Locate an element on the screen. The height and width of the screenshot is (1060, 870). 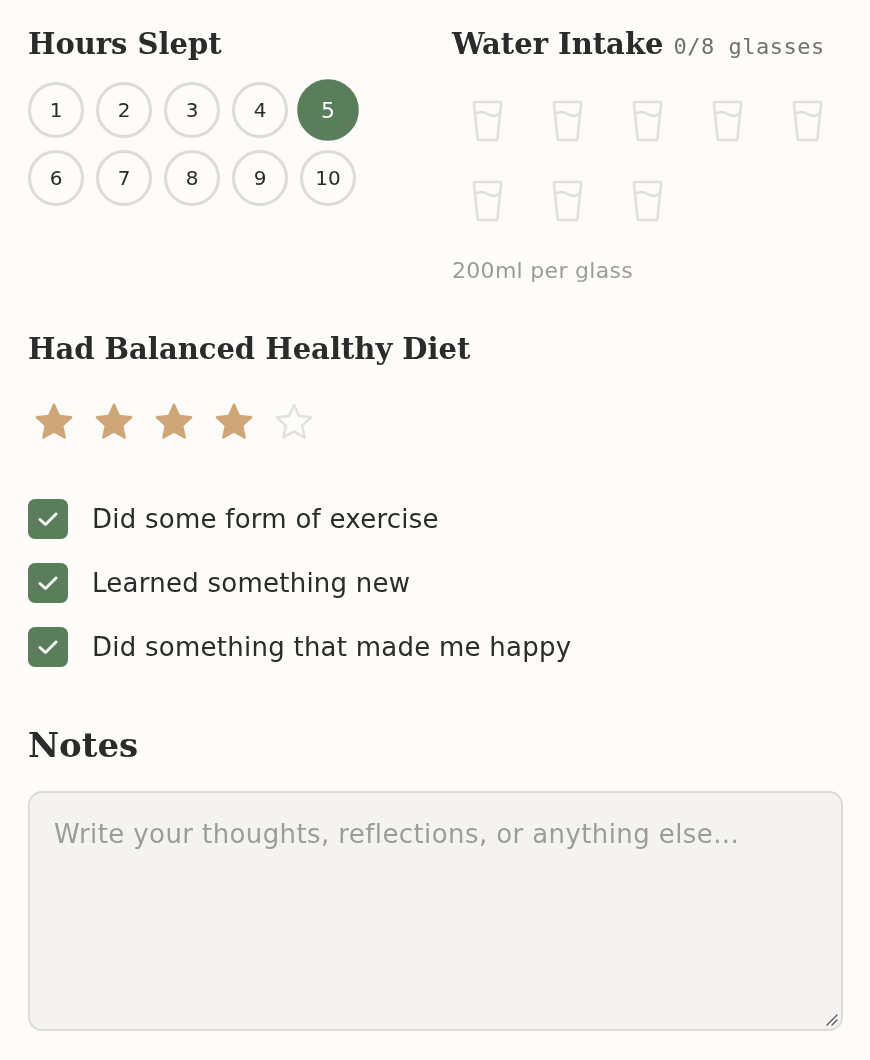
checkbox-label: Learned something new is located at coordinates (251, 583).